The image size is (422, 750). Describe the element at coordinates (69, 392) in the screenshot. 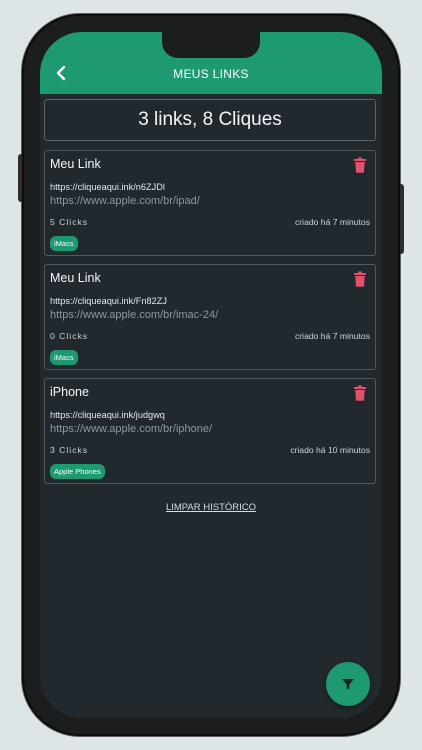

I see `link-name: iPhone` at that location.